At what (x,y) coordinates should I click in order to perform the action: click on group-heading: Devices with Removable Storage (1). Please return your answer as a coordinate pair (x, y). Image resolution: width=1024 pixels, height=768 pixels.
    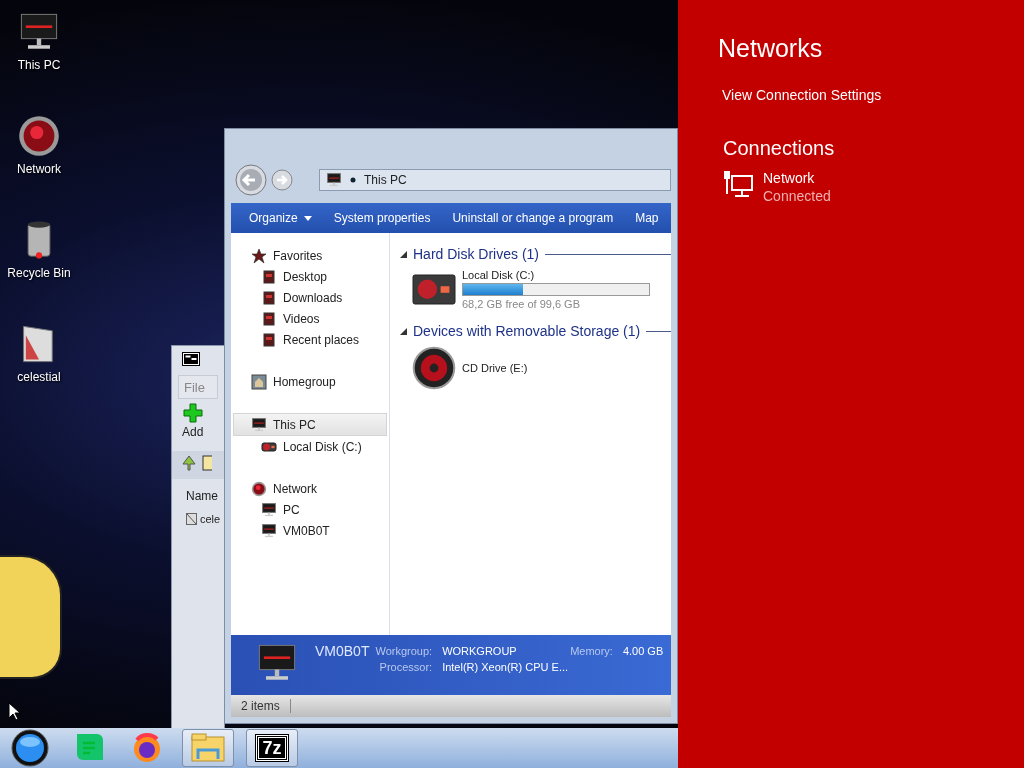
    Looking at the image, I should click on (527, 331).